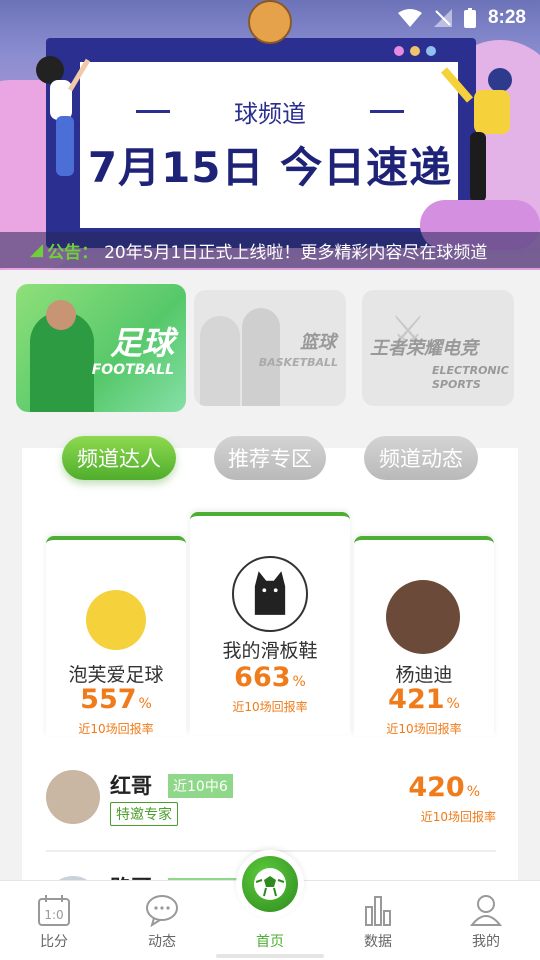 Image resolution: width=540 pixels, height=960 pixels. Describe the element at coordinates (318, 342) in the screenshot. I see `category-label: 篮球` at that location.